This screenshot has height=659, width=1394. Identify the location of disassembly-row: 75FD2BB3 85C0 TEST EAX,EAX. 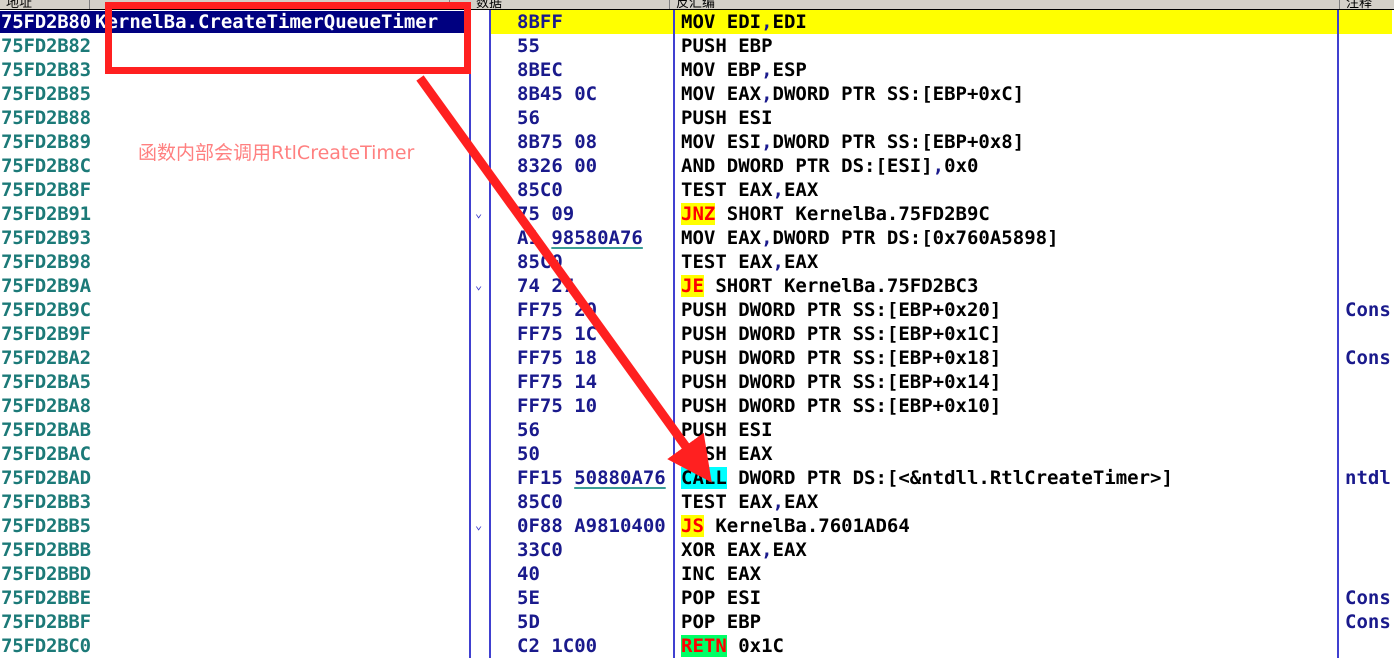
(697, 502).